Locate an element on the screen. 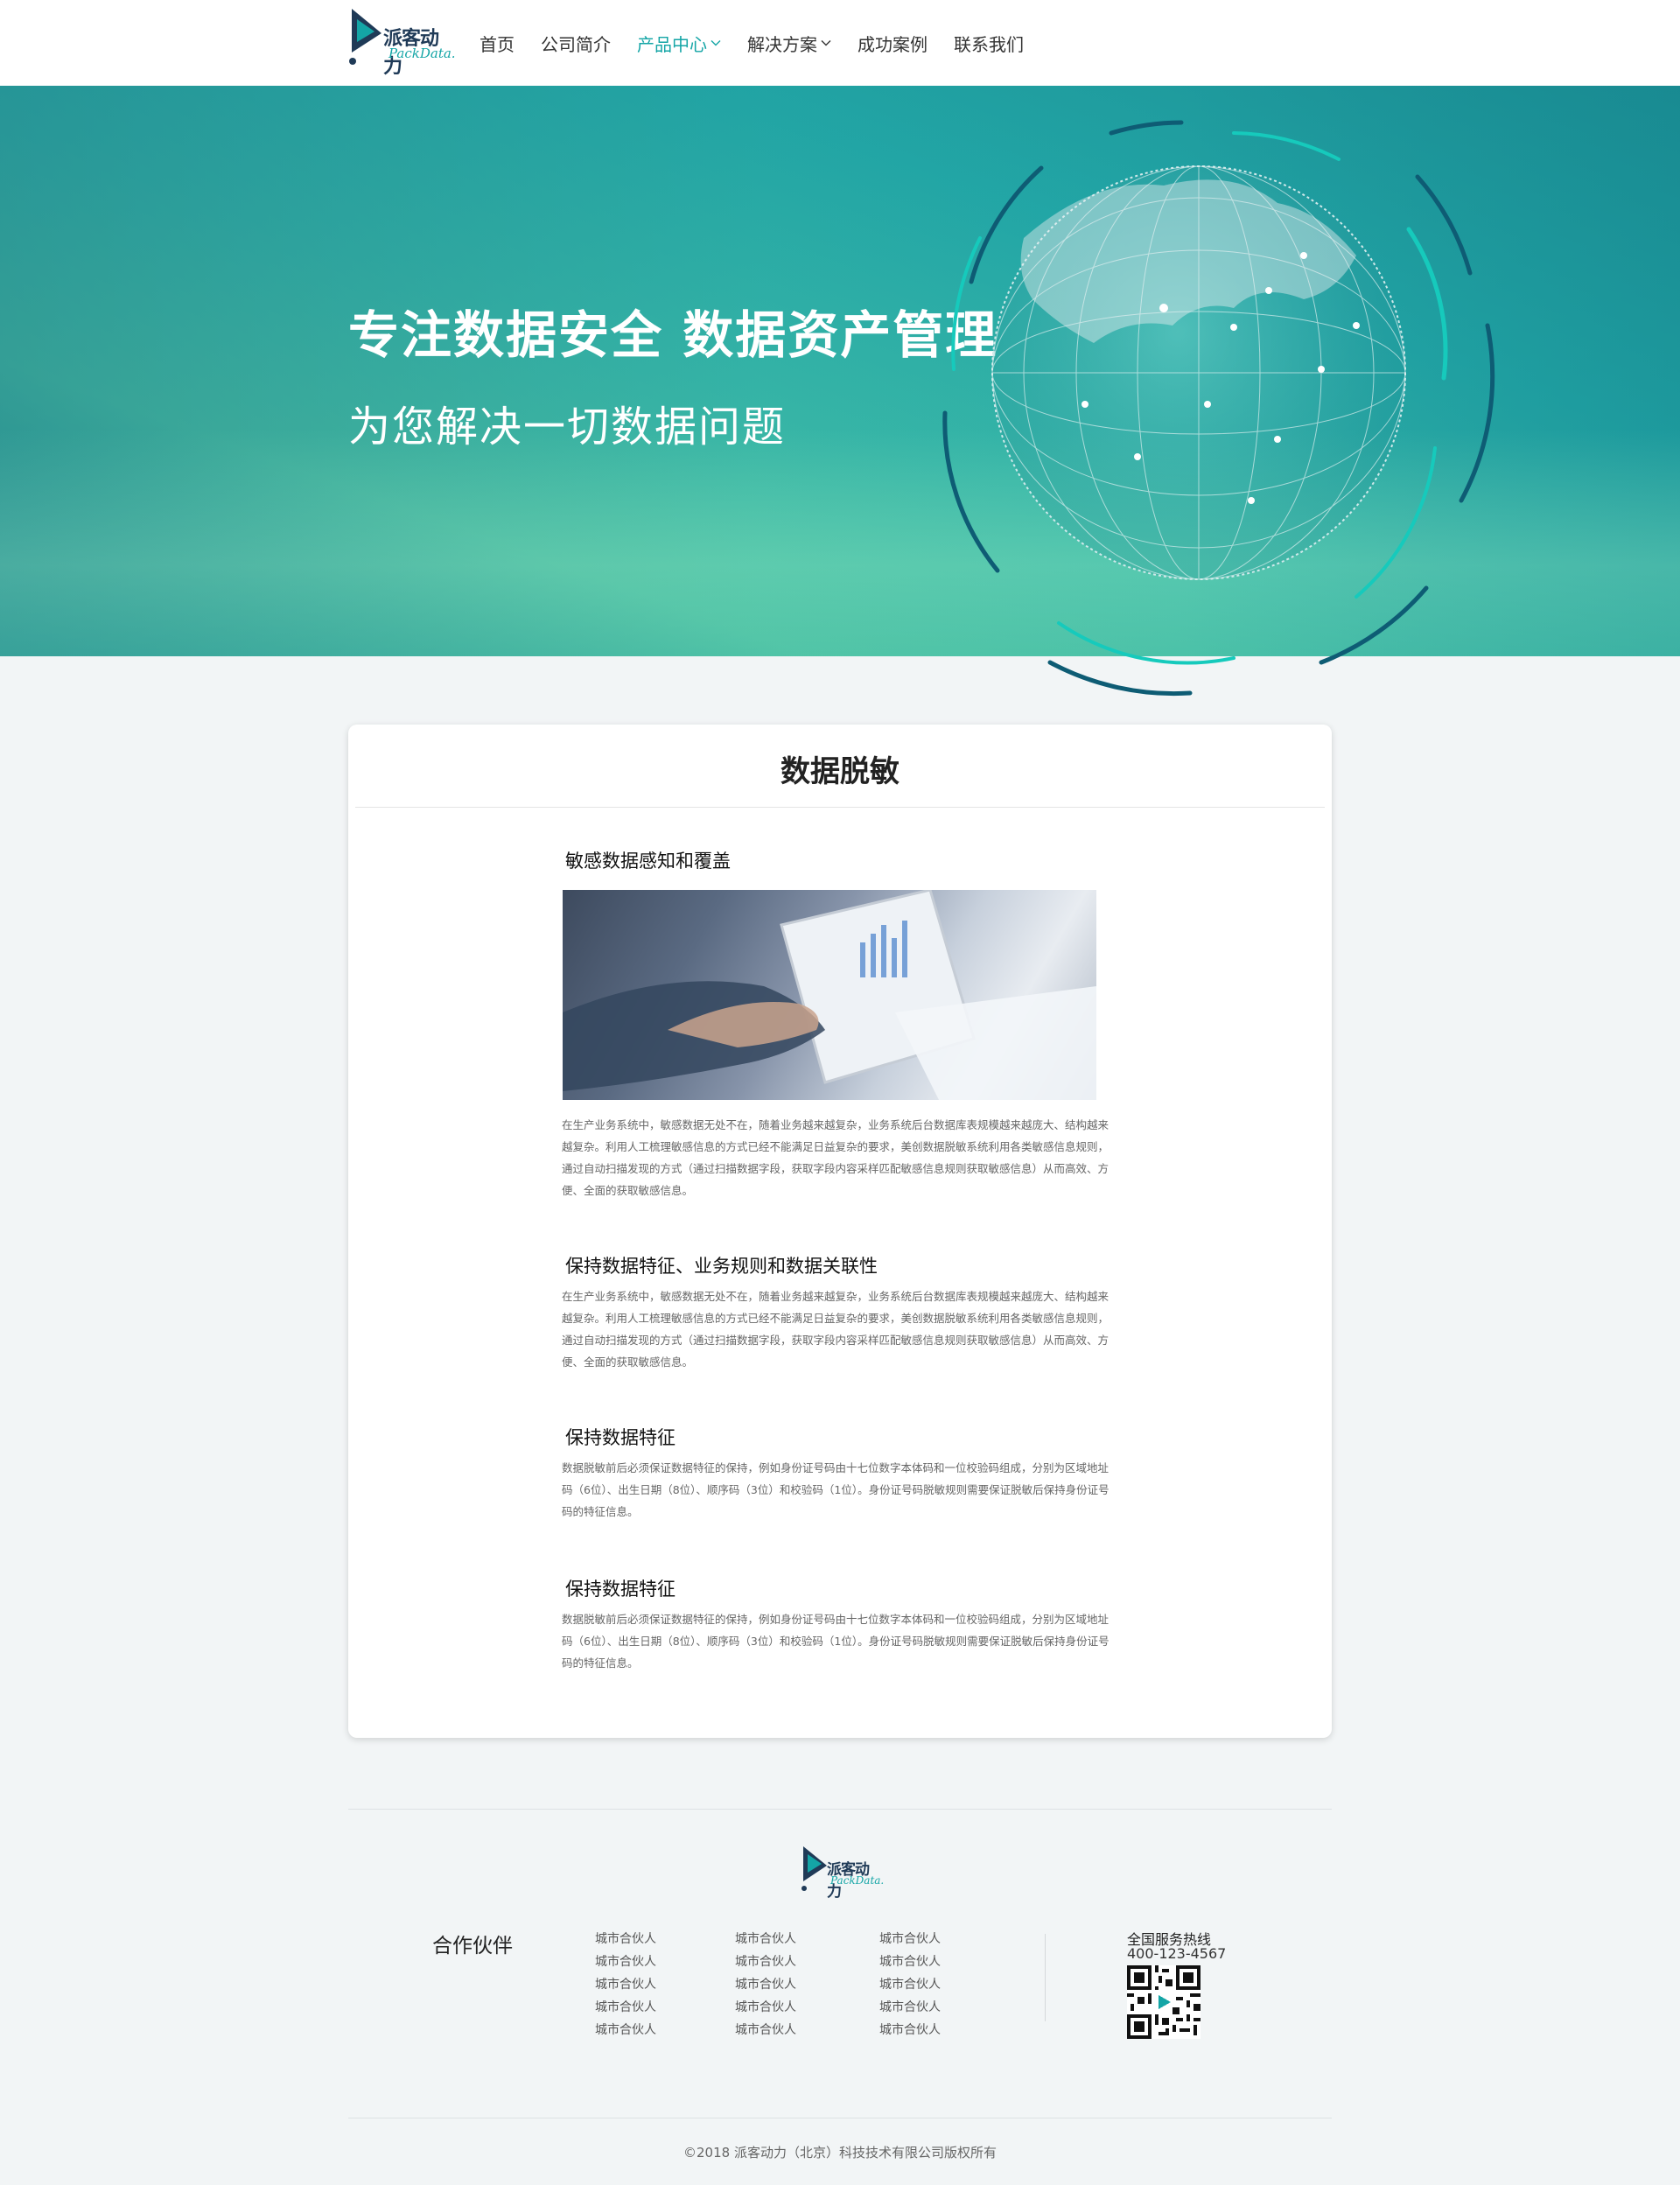 This screenshot has height=2185, width=1680. tablet-analytics-image is located at coordinates (829, 995).